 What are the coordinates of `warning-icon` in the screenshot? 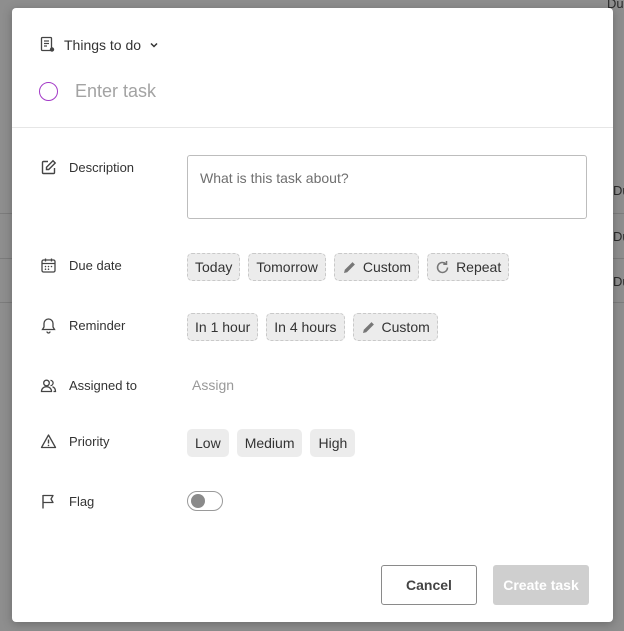 It's located at (48, 441).